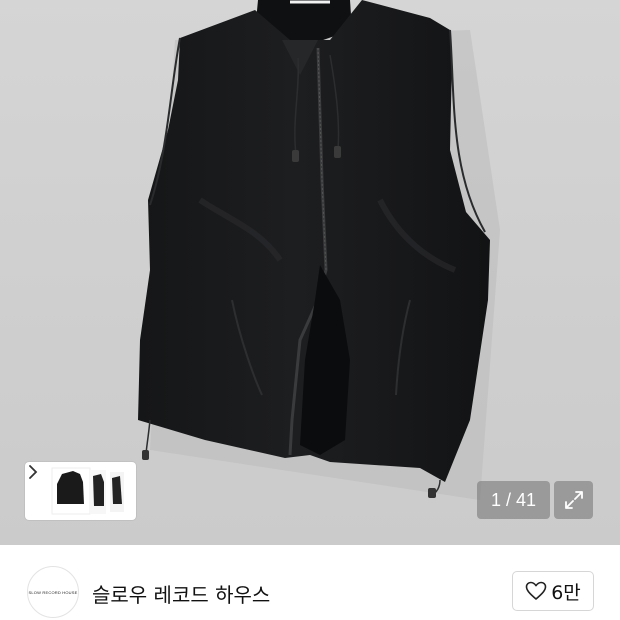 The image size is (620, 620). I want to click on thumbnail-strip, so click(80, 491).